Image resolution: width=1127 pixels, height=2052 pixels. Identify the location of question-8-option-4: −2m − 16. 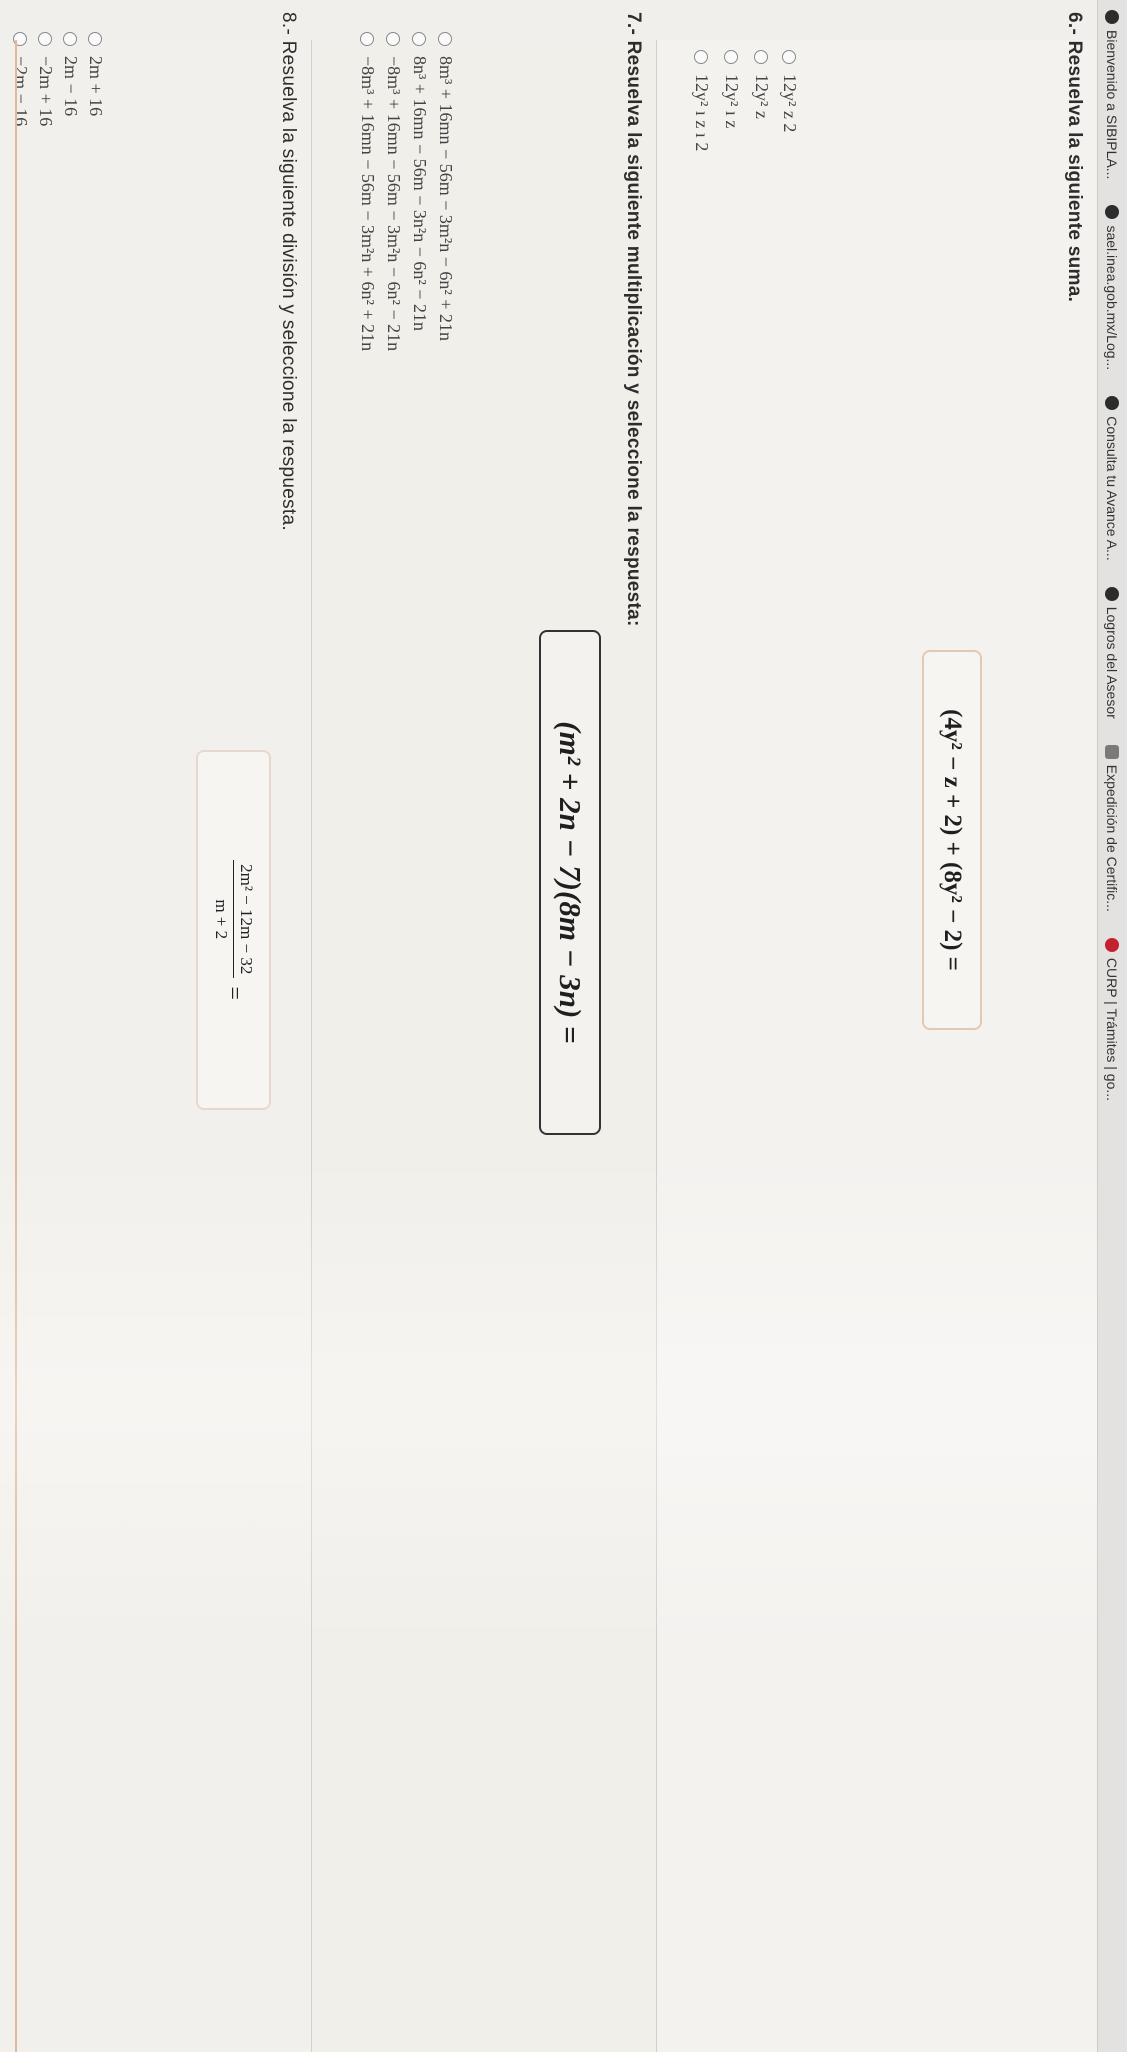
(20, 79).